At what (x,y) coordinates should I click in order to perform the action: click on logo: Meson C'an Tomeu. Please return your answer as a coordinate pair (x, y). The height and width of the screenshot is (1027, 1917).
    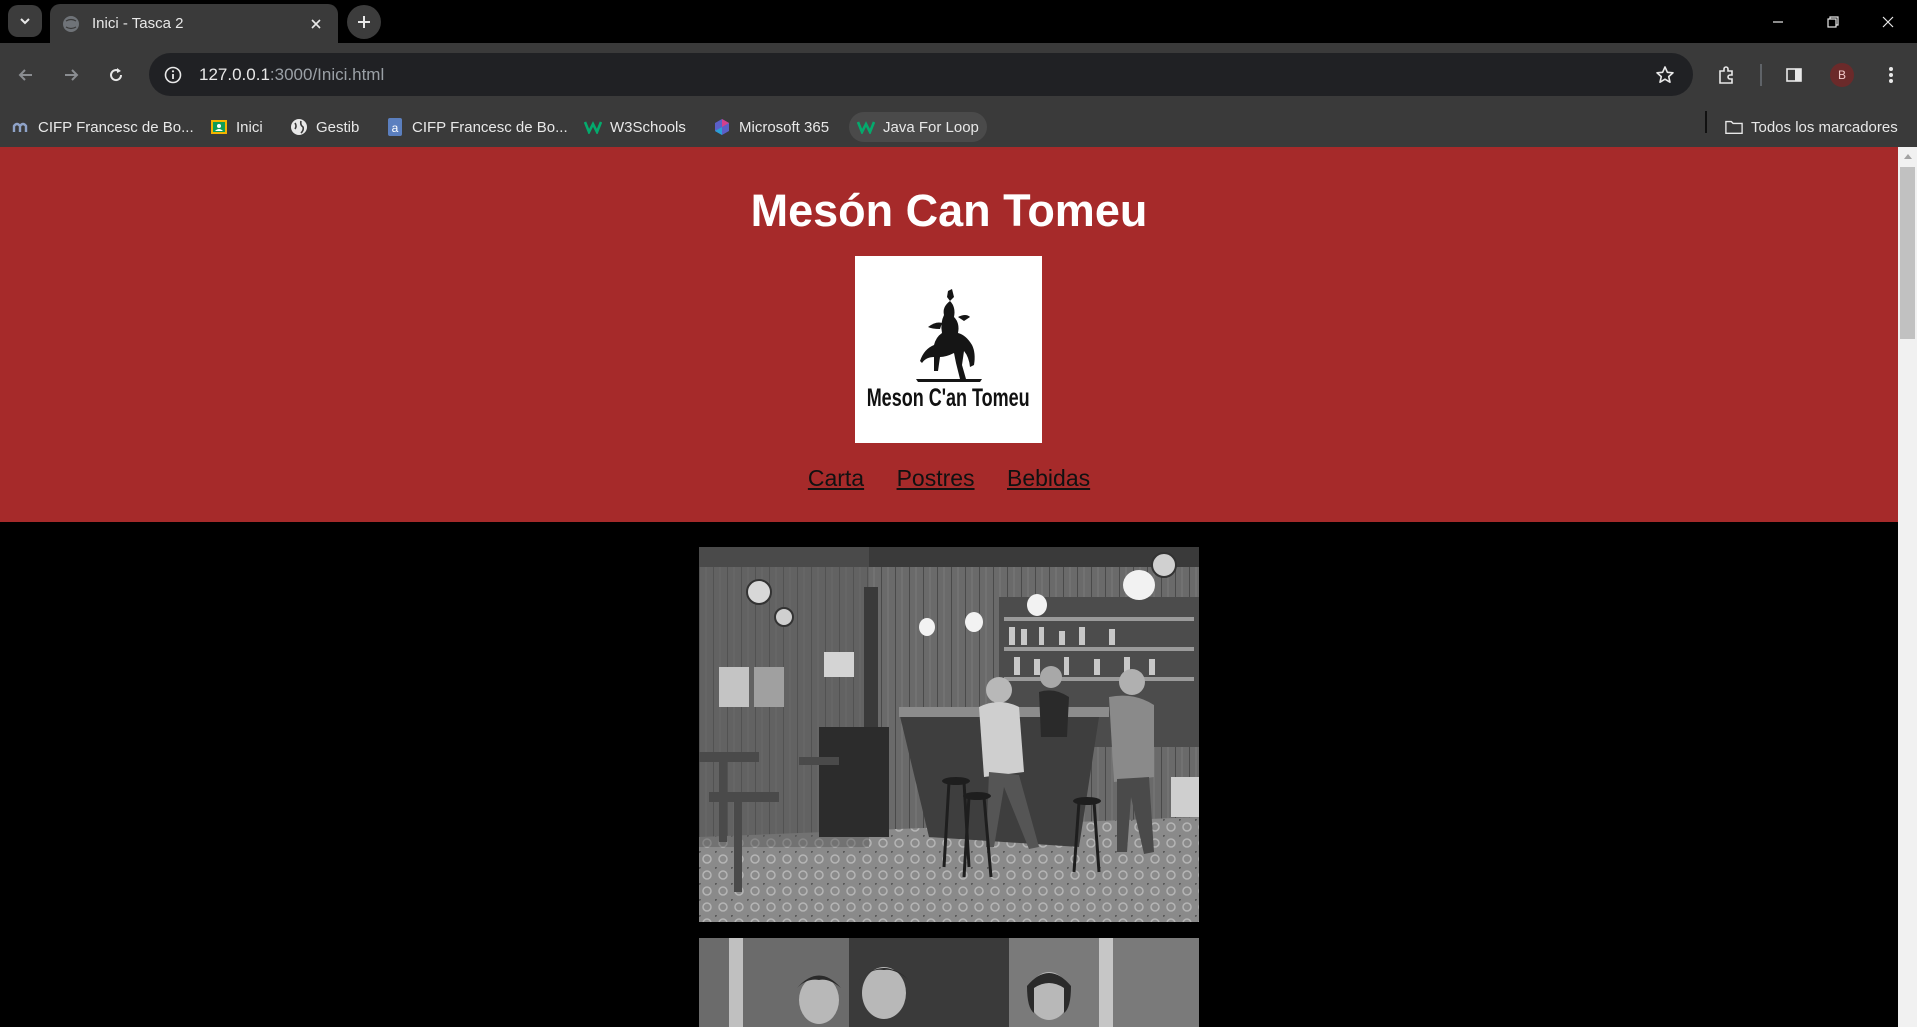
    Looking at the image, I should click on (948, 349).